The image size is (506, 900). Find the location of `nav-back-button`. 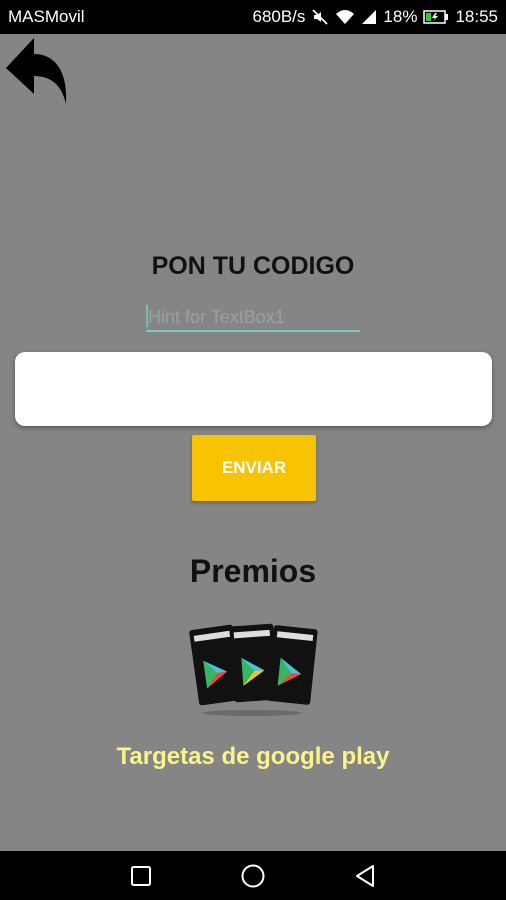

nav-back-button is located at coordinates (365, 875).